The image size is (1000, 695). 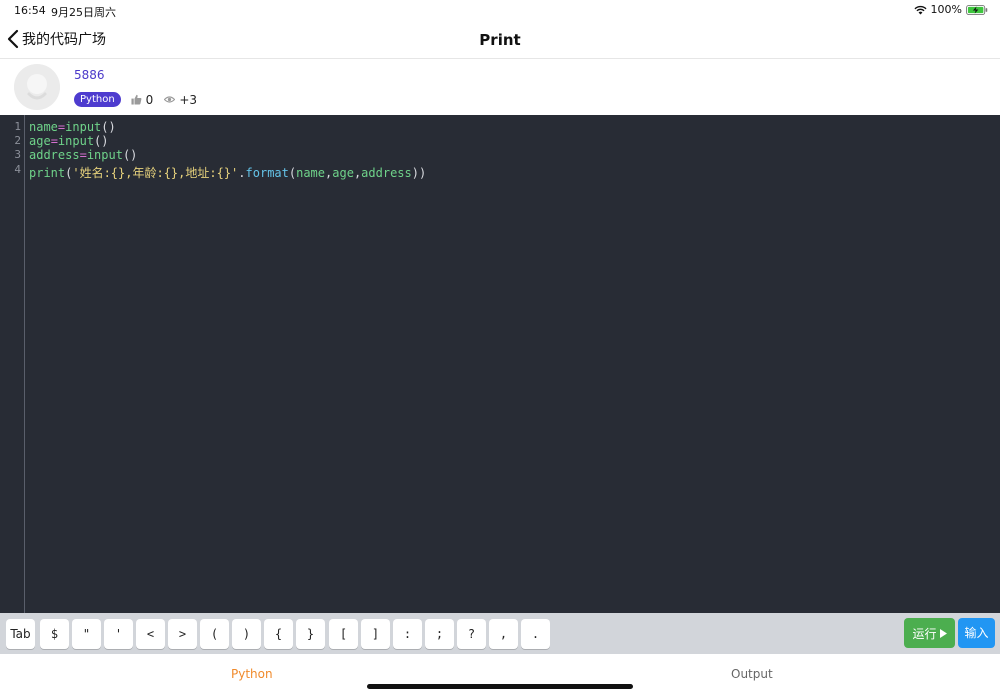 I want to click on status-time: 16:54, so click(x=30, y=10).